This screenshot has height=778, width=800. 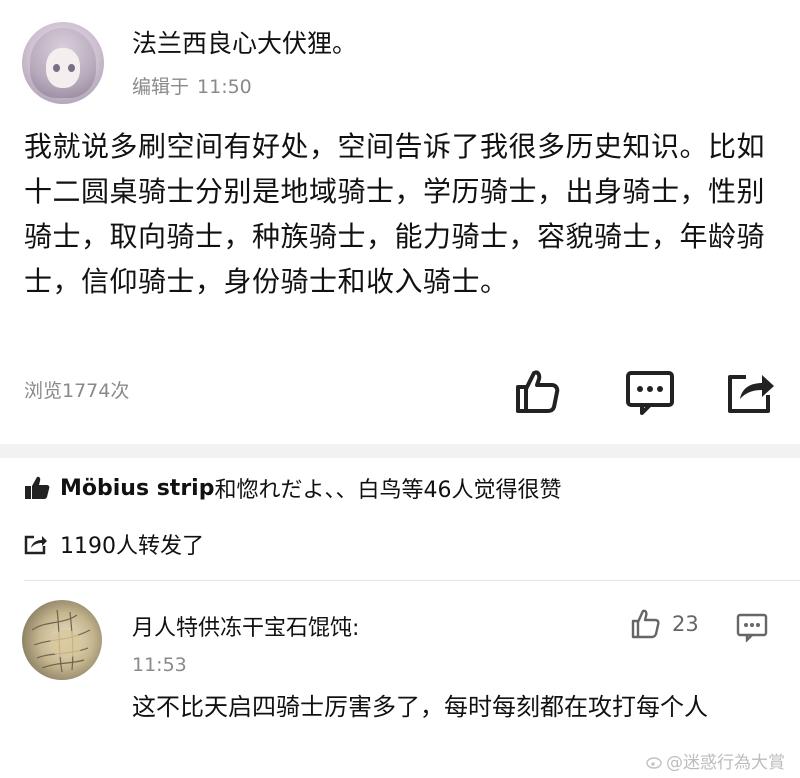 What do you see at coordinates (750, 391) in the screenshot?
I see `share-icon` at bounding box center [750, 391].